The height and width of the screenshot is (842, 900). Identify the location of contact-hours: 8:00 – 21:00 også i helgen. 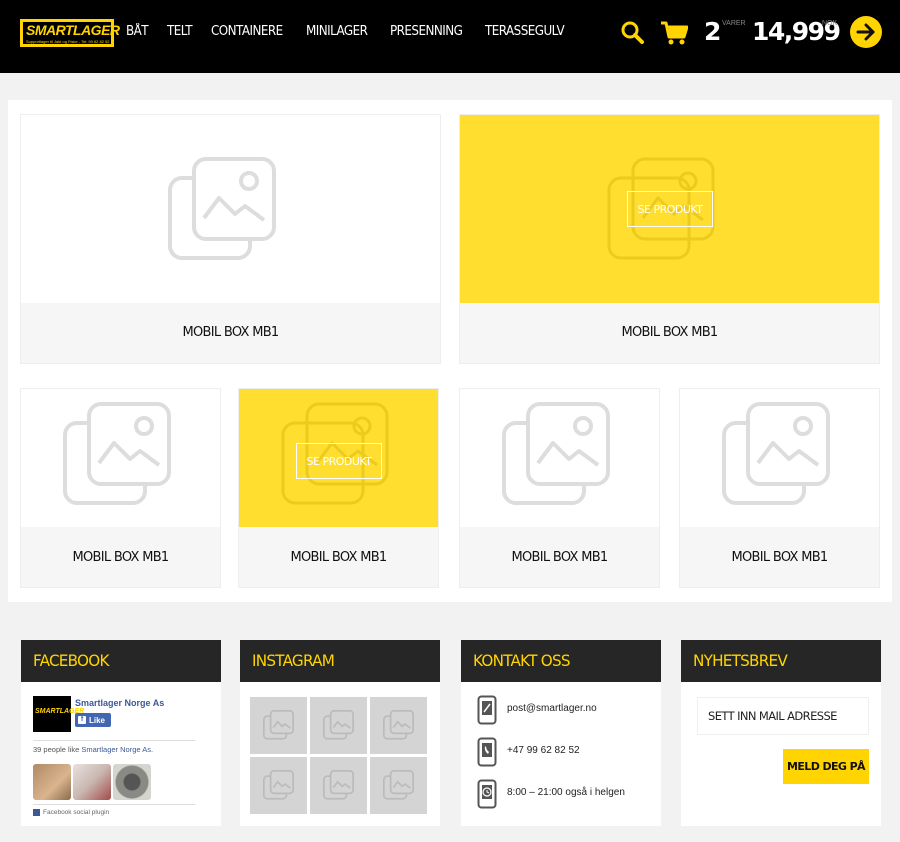
(566, 792).